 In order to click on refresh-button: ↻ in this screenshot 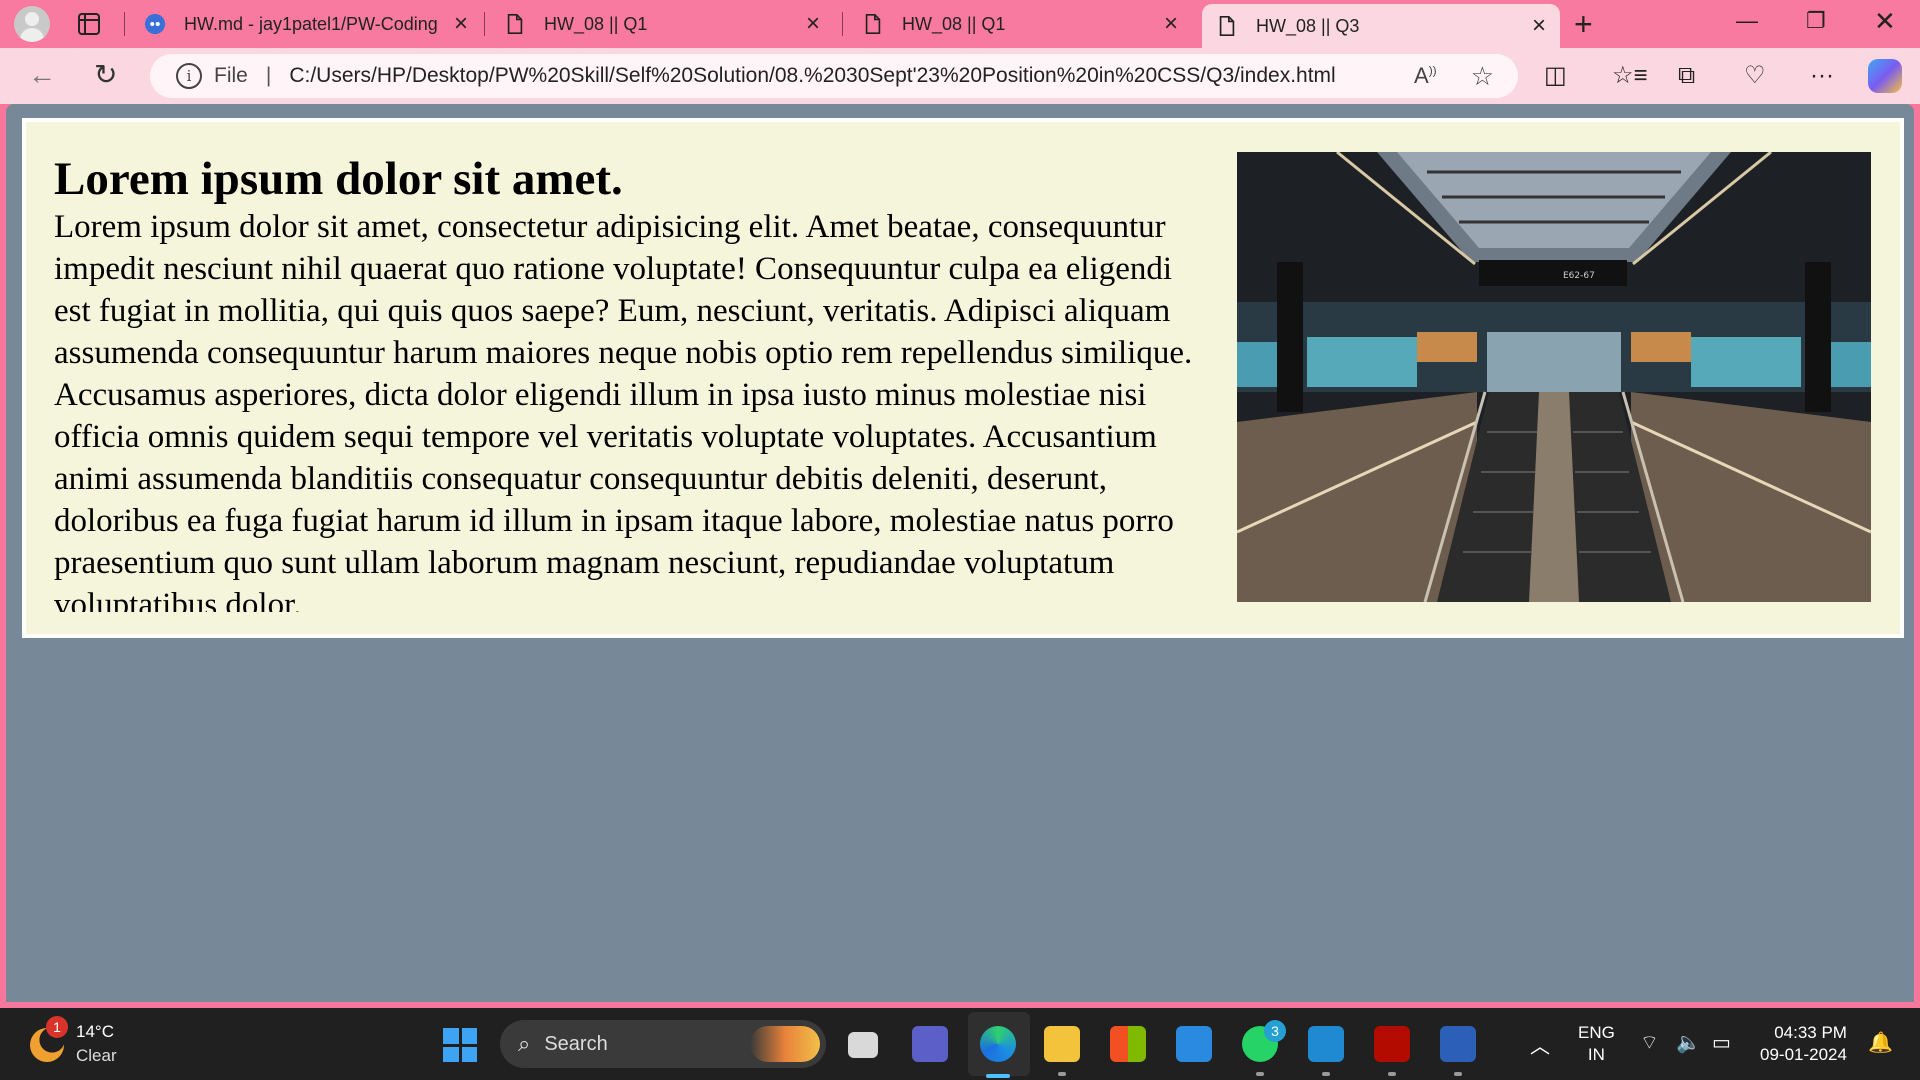, I will do `click(105, 75)`.